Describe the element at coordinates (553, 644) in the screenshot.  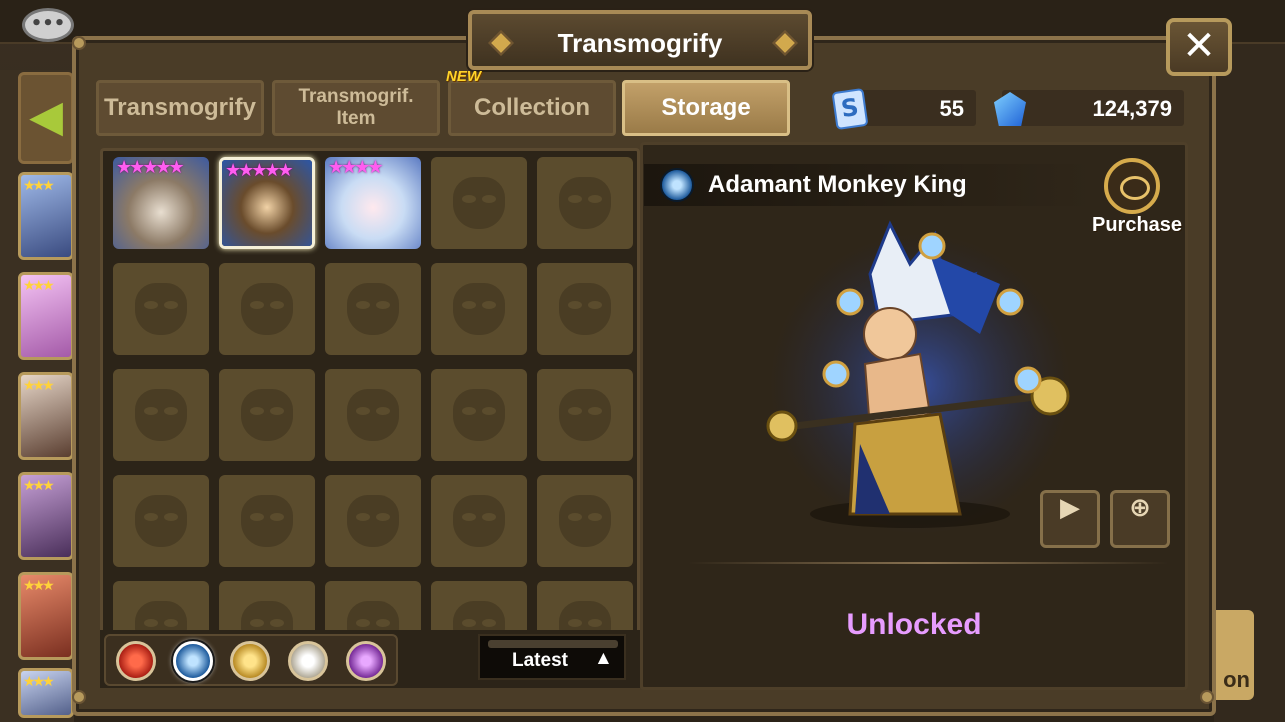
I see `sort-bar` at that location.